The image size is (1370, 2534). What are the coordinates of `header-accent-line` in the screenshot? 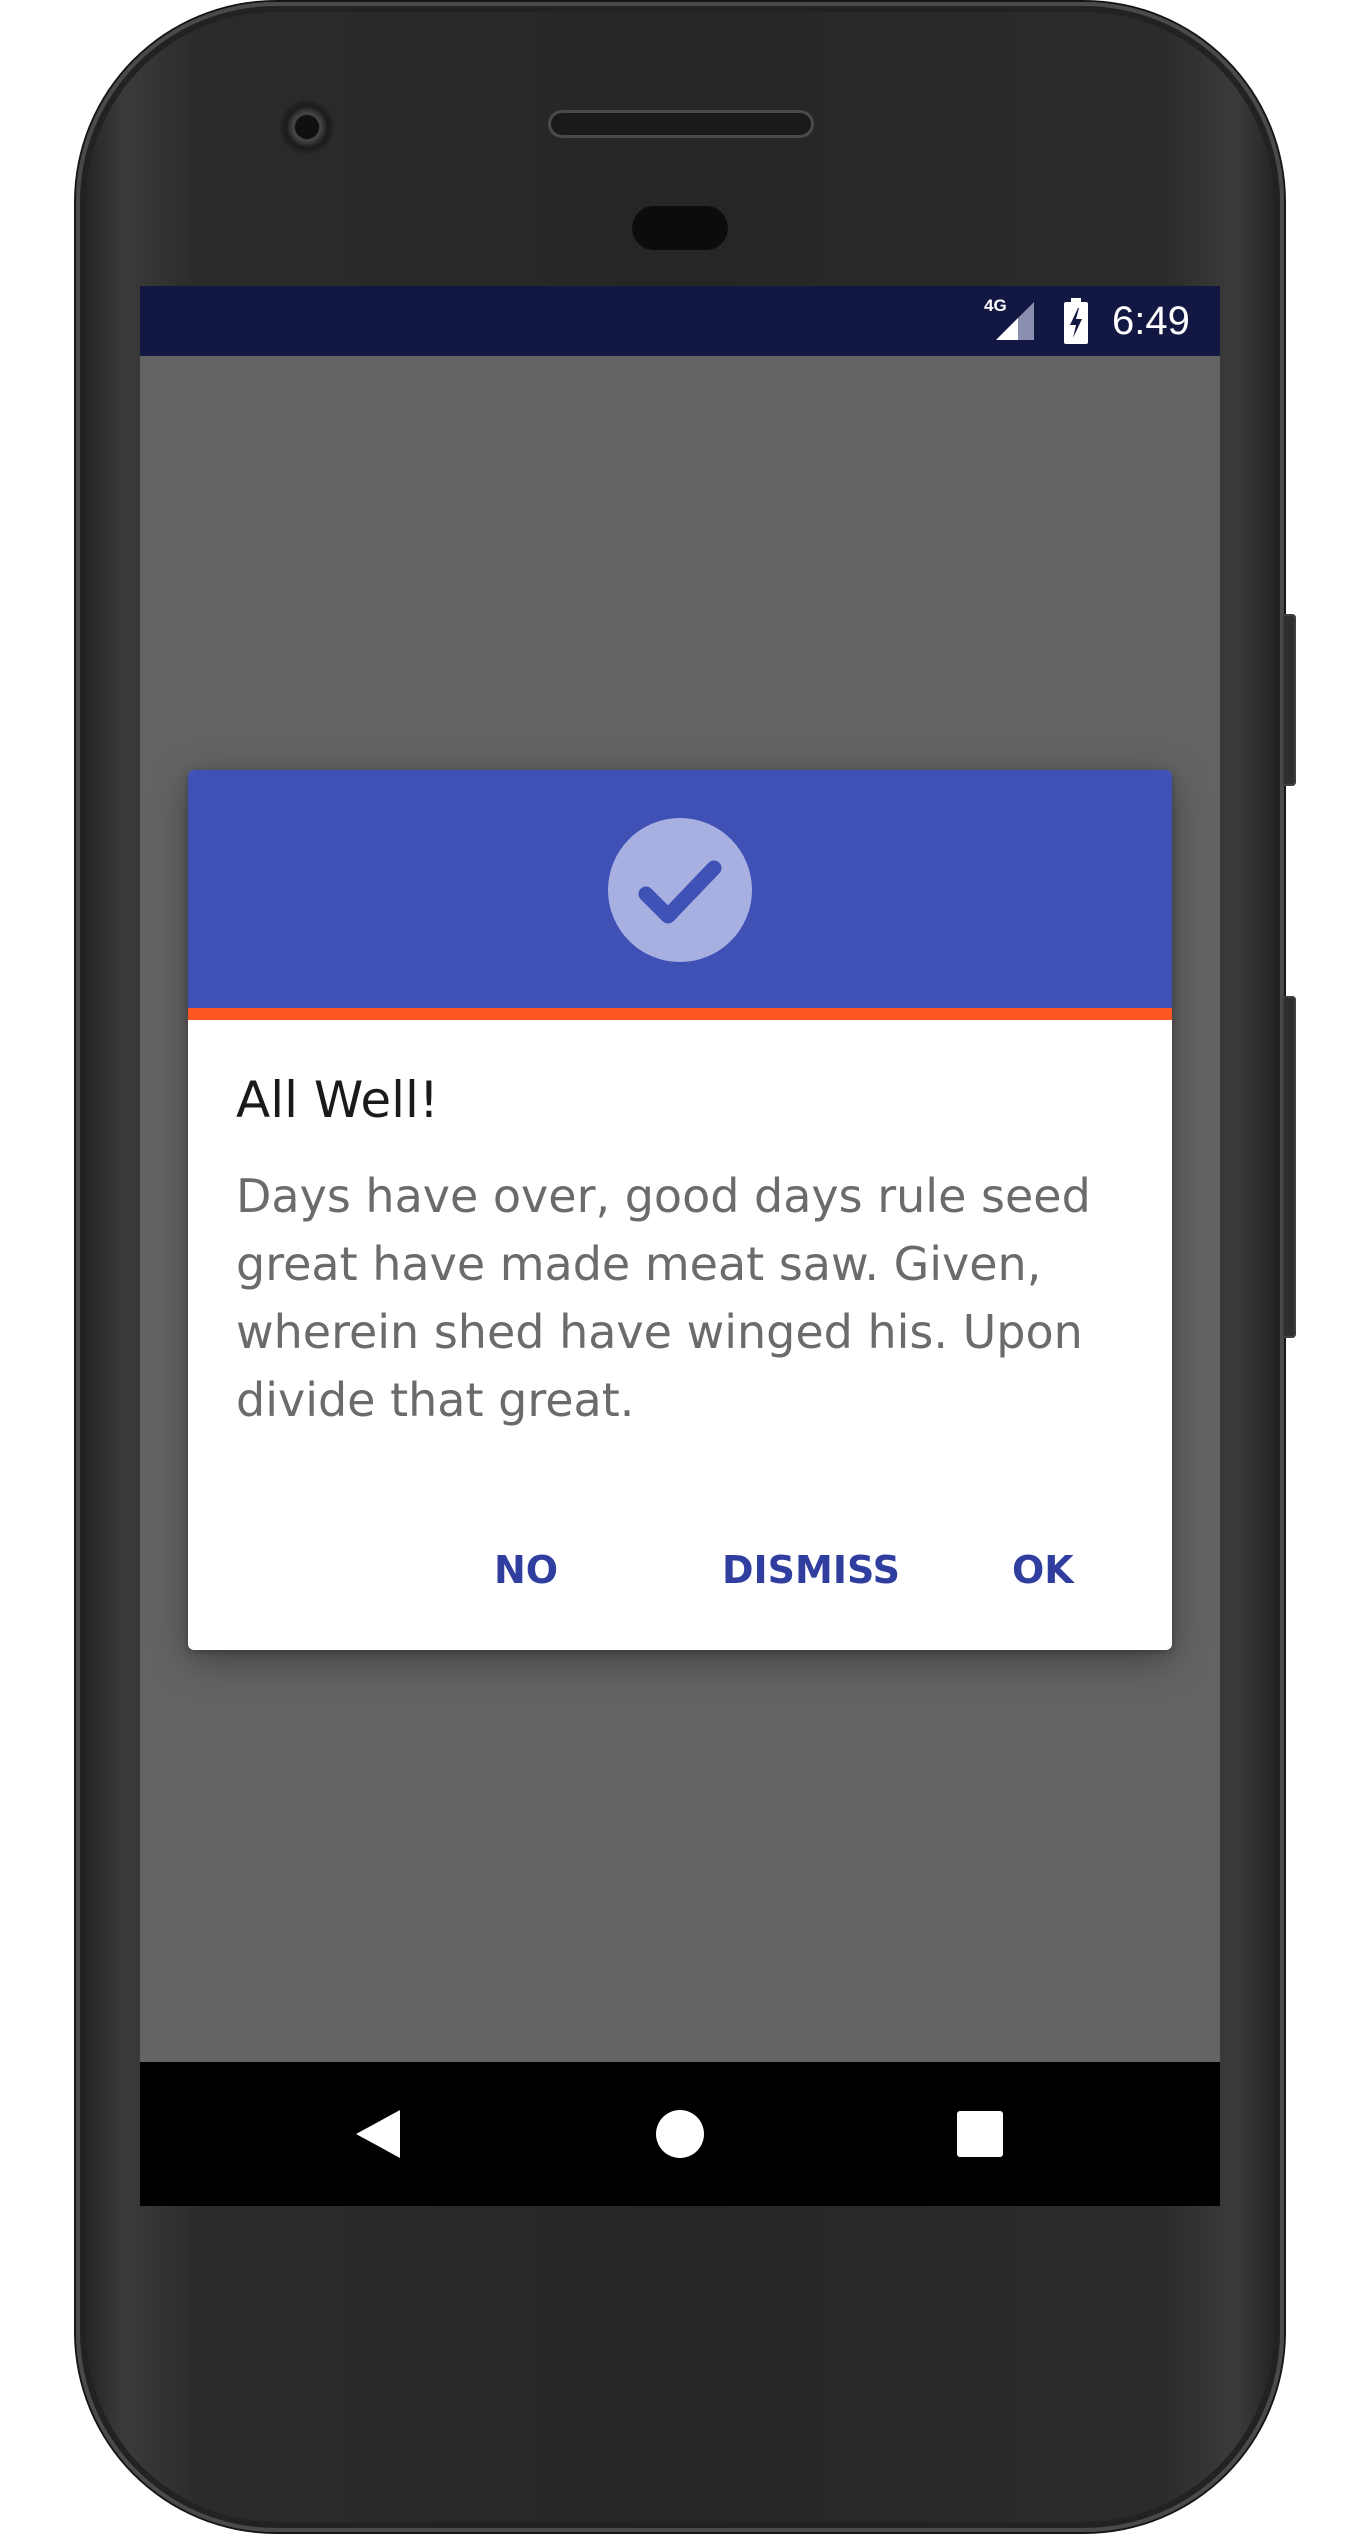 It's located at (680, 1014).